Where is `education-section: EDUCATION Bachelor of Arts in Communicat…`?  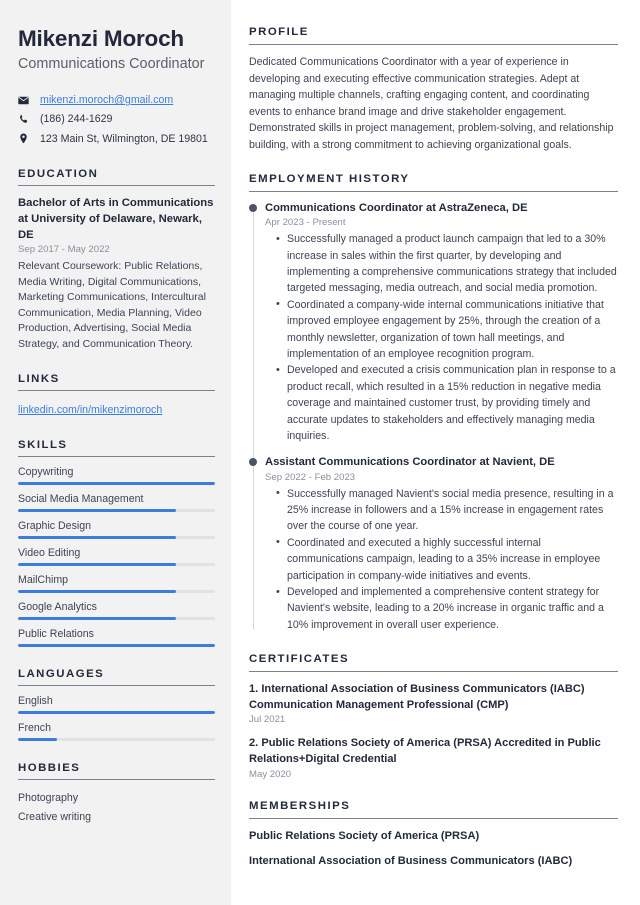
education-section: EDUCATION Bachelor of Arts in Communicat… is located at coordinates (116, 260).